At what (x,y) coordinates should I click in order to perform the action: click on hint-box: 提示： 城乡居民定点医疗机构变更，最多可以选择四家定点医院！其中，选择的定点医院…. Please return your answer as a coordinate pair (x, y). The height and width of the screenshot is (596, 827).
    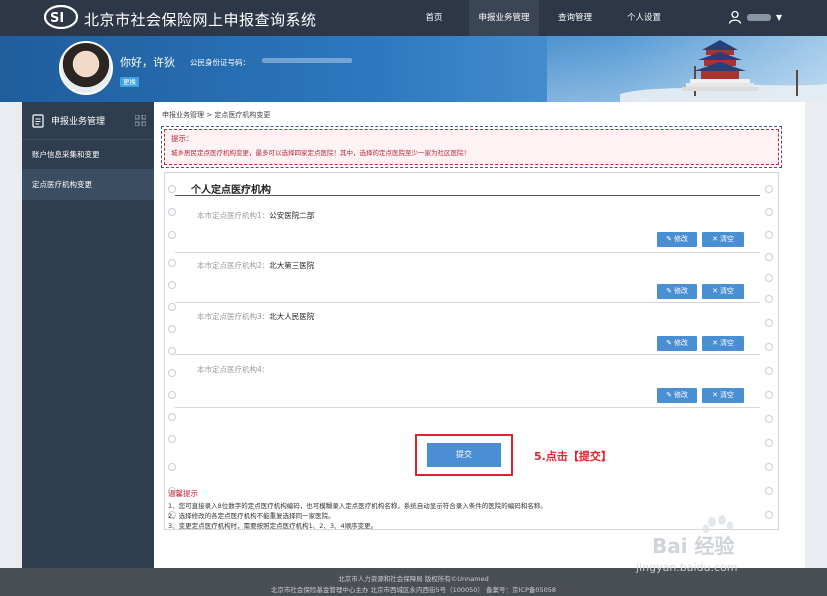
    Looking at the image, I should click on (471, 147).